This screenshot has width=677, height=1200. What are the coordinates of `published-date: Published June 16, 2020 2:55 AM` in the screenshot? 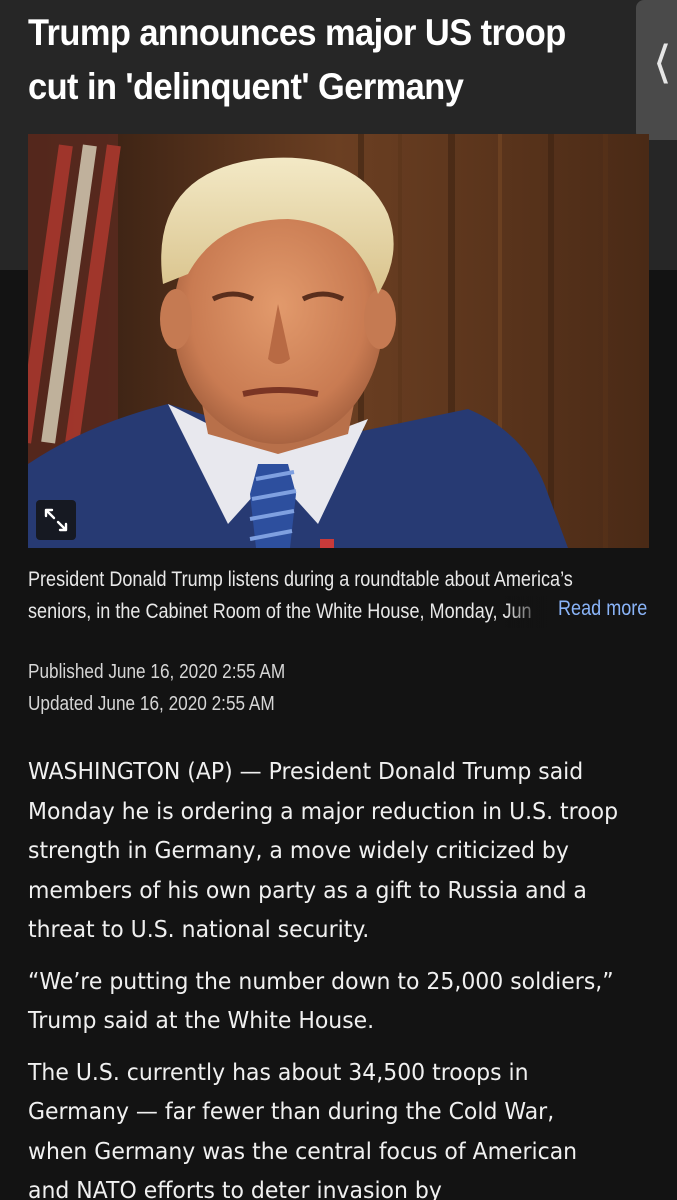 It's located at (157, 672).